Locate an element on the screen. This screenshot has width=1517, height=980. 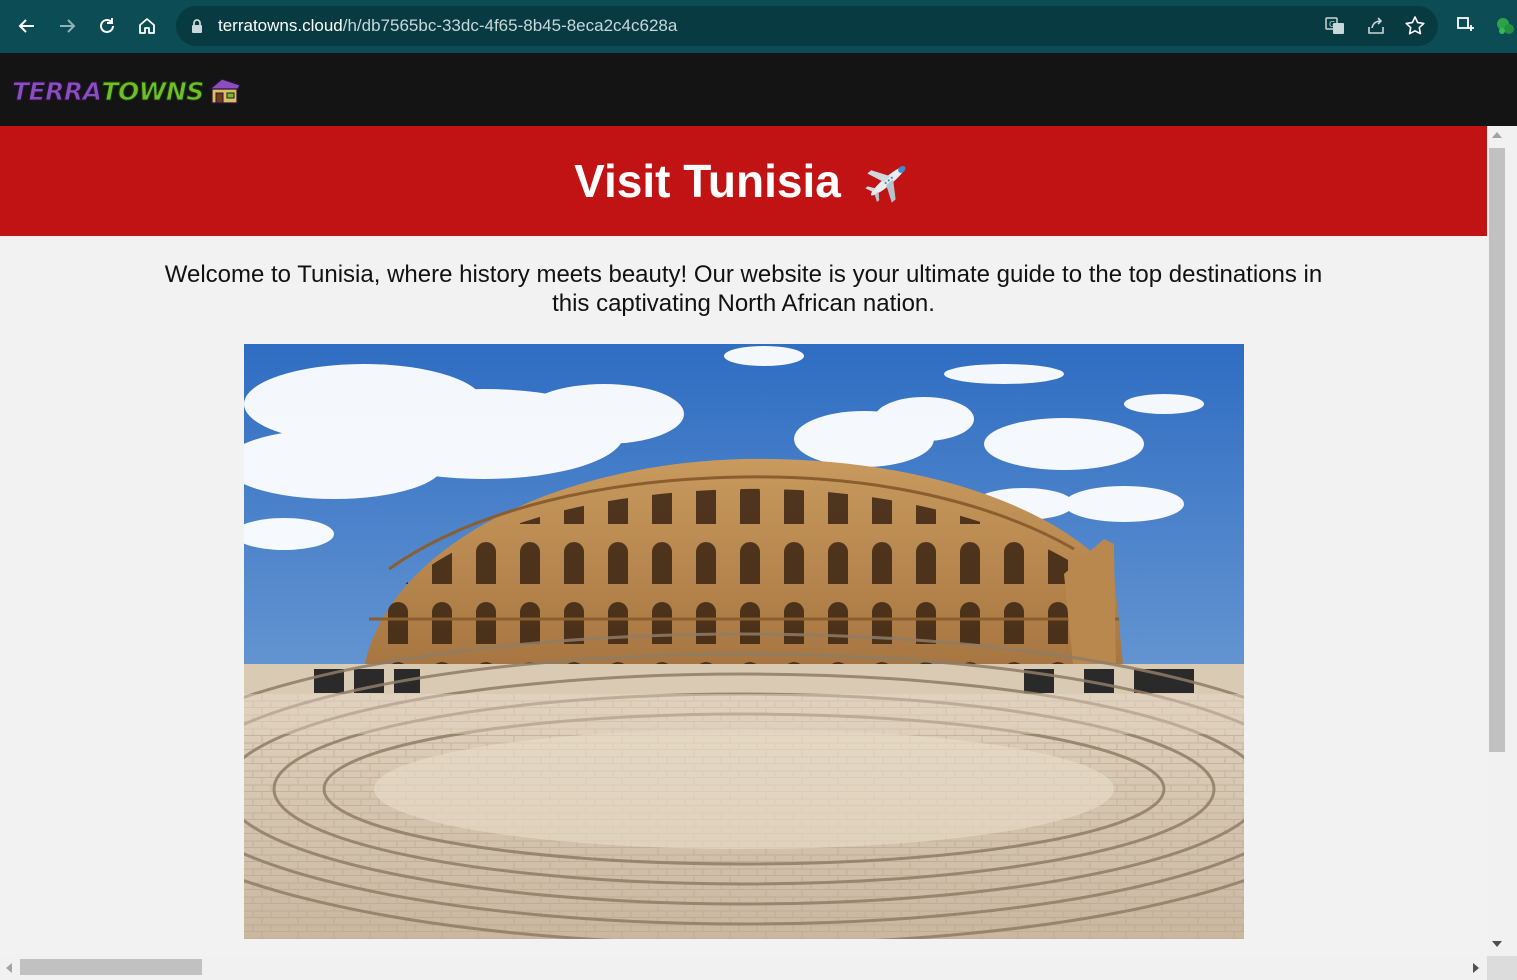
home-button is located at coordinates (147, 26).